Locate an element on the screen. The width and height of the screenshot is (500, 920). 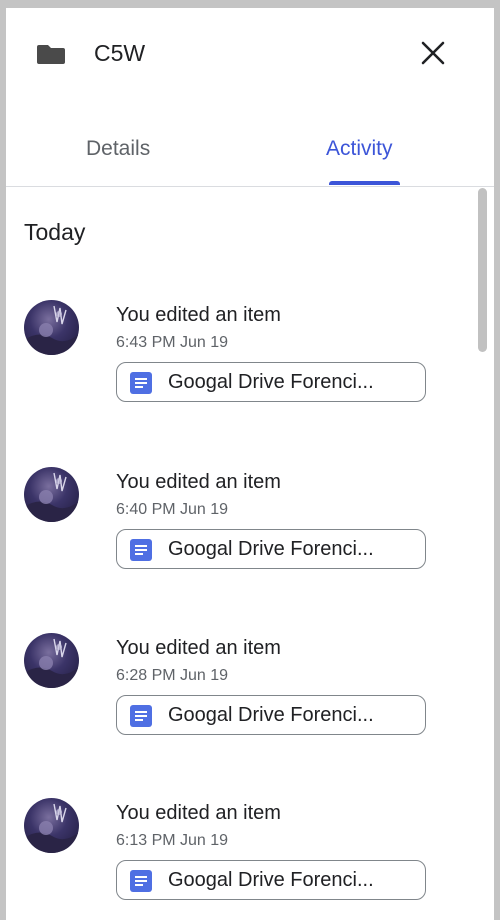
tab-bar: Details Activity is located at coordinates (250, 152).